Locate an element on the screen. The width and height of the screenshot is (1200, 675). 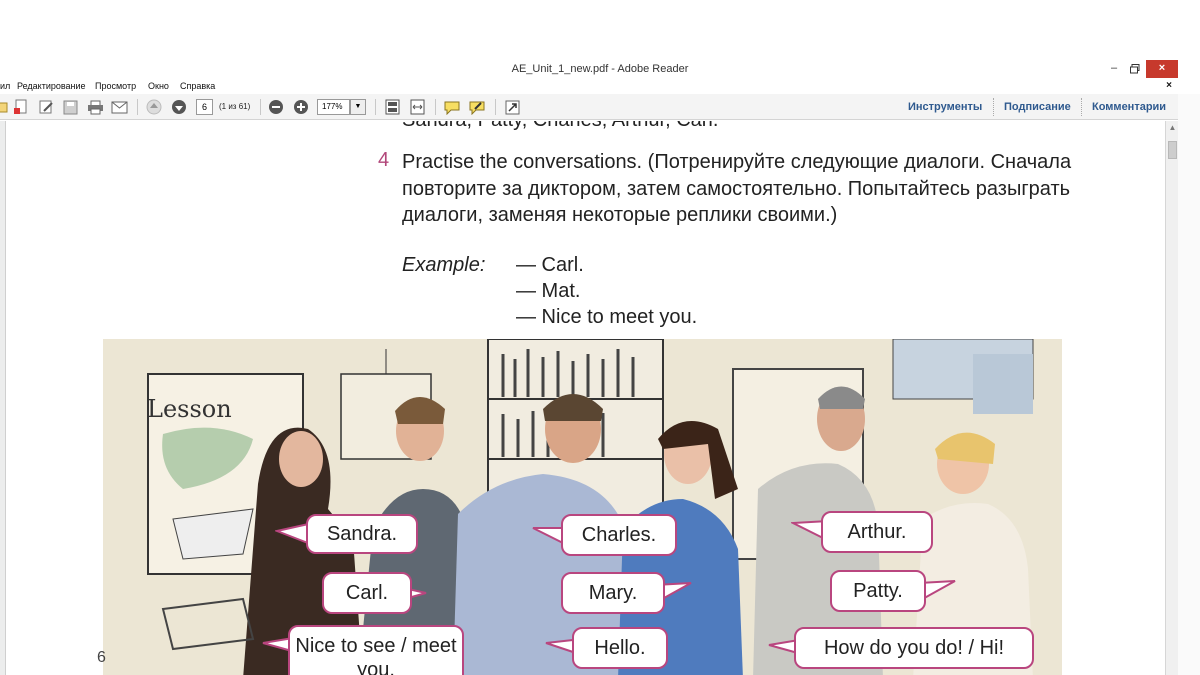
comment-icon is located at coordinates (452, 107).